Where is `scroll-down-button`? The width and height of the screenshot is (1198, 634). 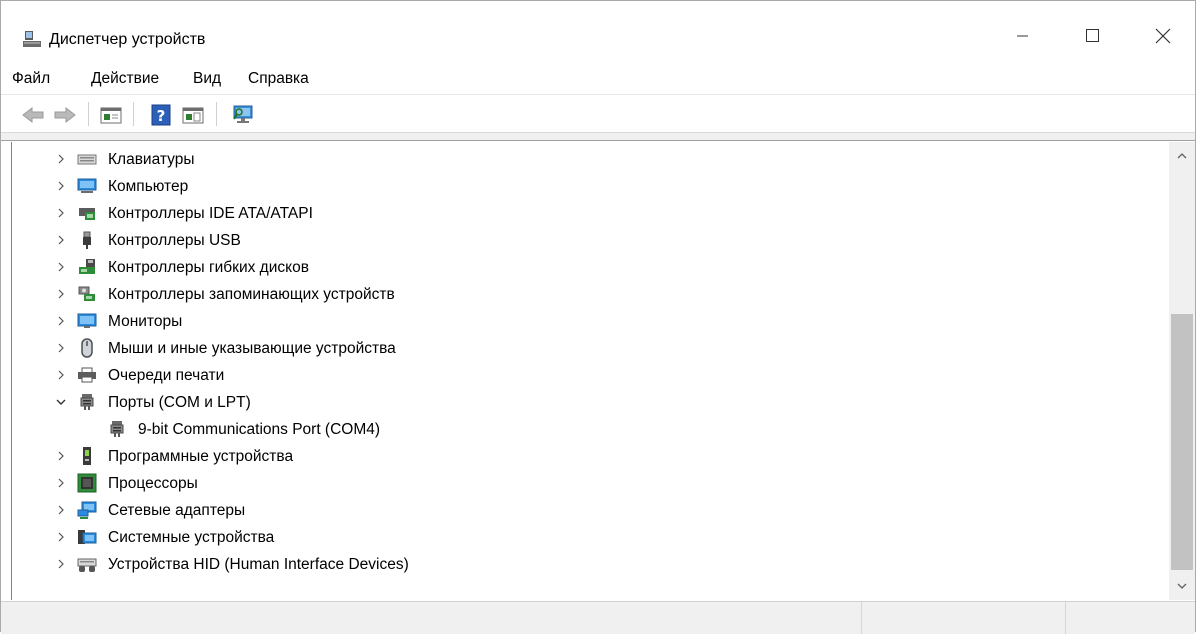
scroll-down-button is located at coordinates (1182, 586).